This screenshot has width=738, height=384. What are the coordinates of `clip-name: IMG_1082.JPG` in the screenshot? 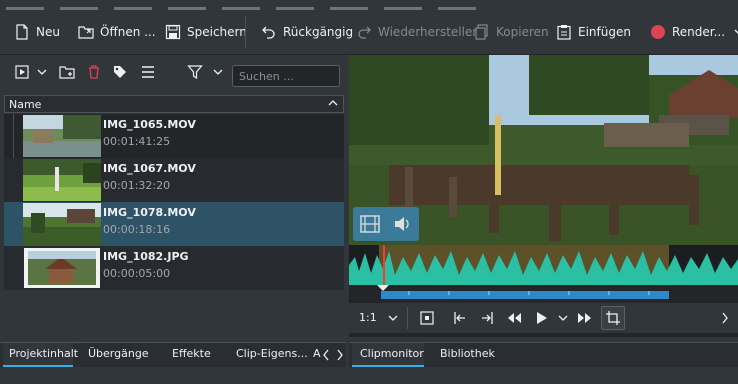 It's located at (146, 256).